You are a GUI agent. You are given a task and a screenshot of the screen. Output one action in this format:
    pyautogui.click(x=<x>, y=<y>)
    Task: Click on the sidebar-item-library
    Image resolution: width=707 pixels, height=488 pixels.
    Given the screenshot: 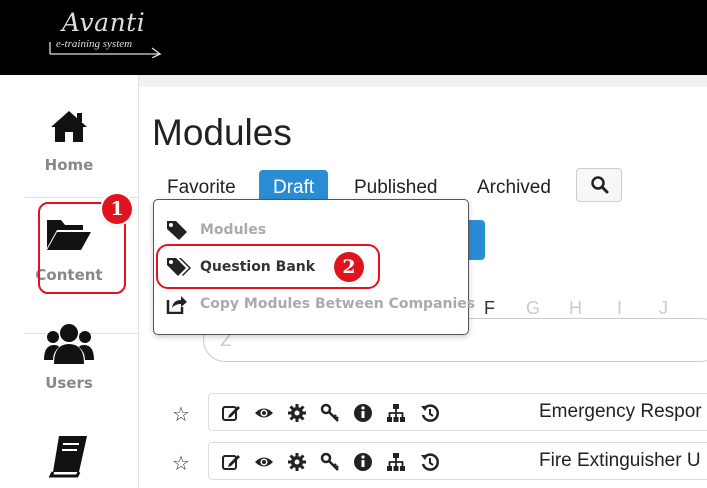 What is the action you would take?
    pyautogui.click(x=69, y=456)
    